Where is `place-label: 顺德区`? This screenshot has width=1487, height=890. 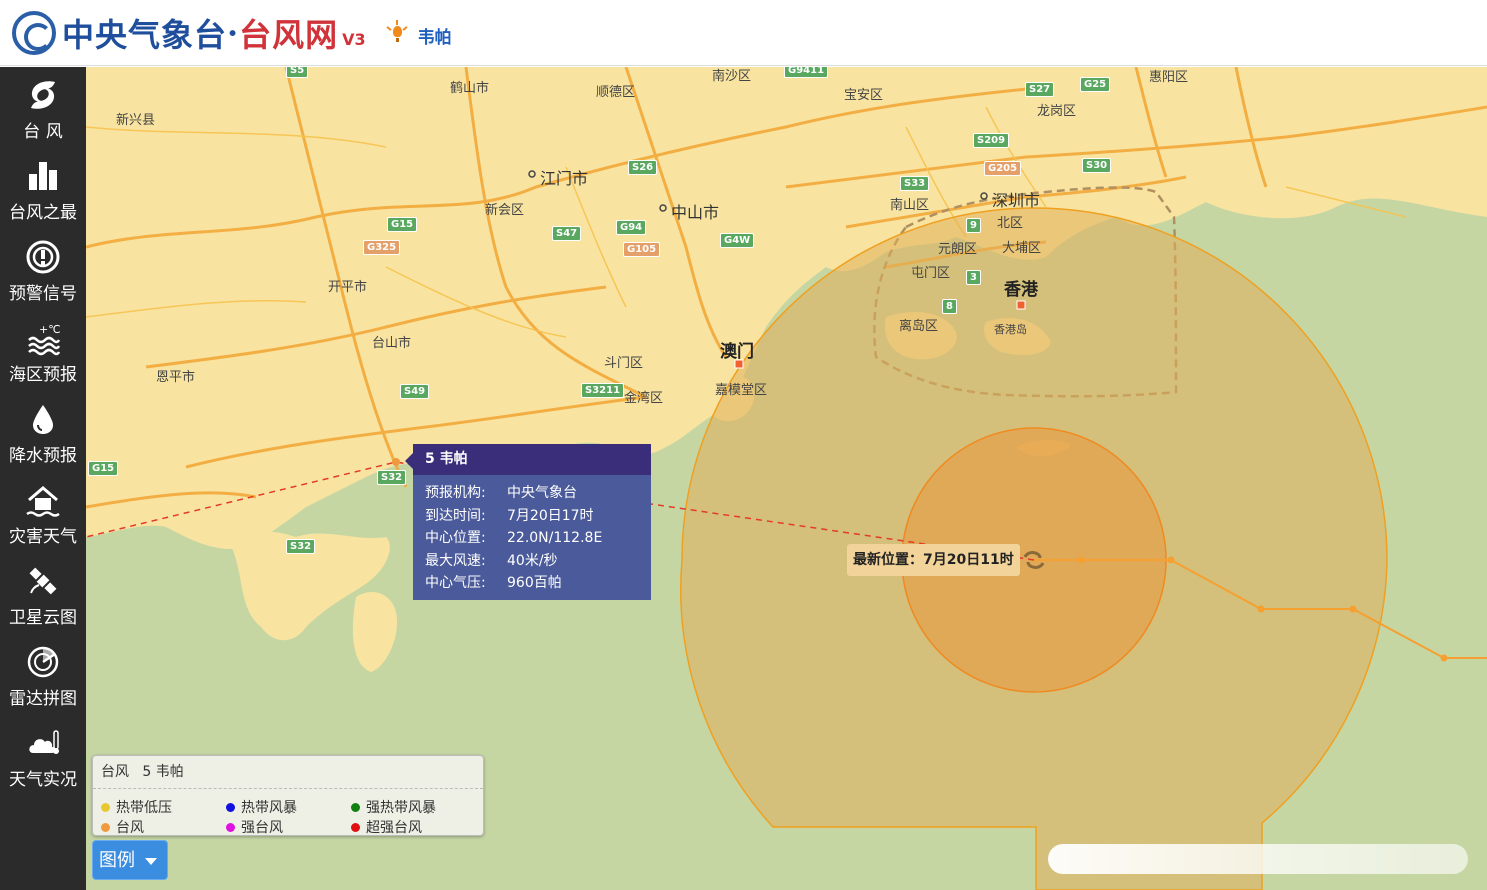
place-label: 顺德区 is located at coordinates (616, 92).